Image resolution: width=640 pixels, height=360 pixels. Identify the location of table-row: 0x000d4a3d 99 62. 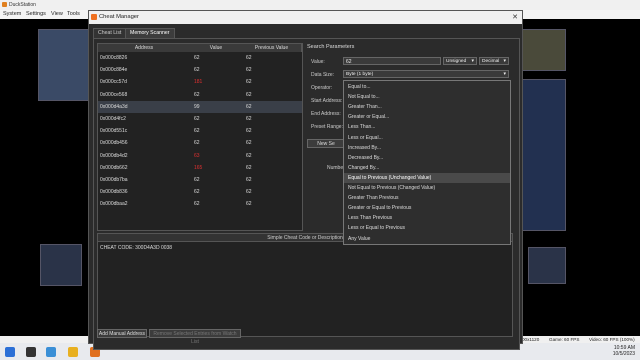
(200, 106).